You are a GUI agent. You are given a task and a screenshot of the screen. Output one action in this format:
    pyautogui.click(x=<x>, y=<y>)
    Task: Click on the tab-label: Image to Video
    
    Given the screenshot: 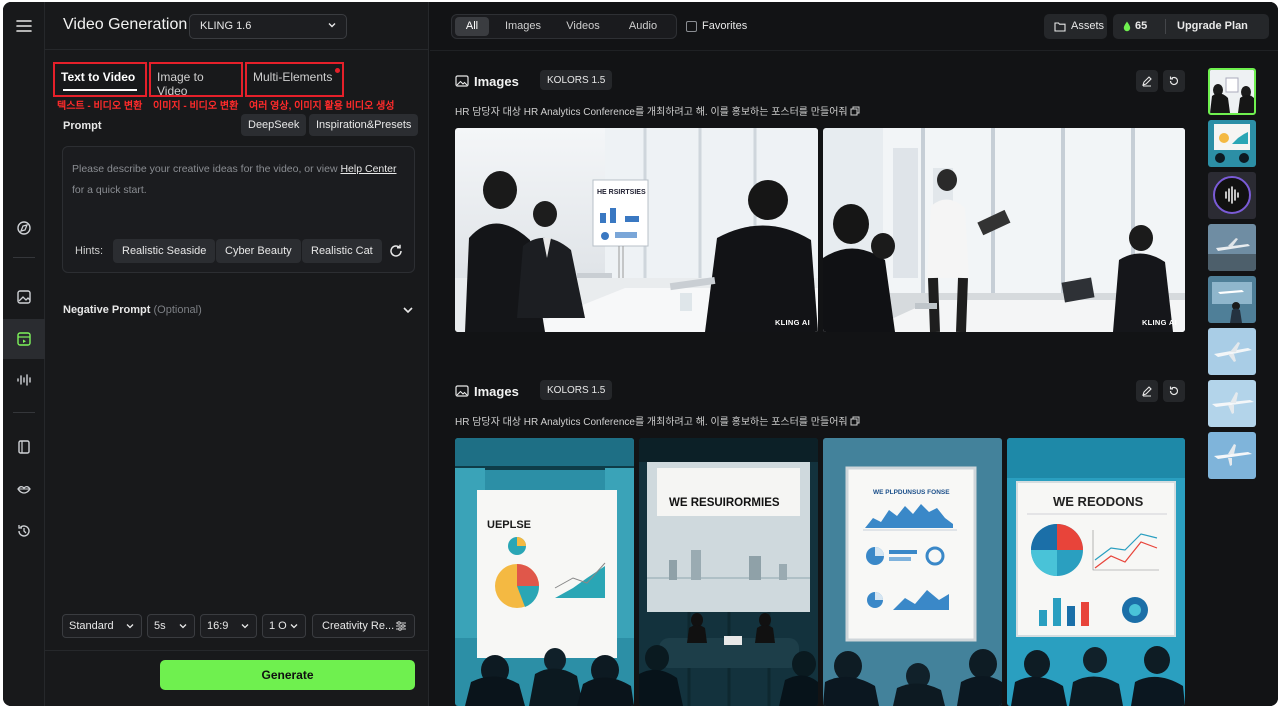 What is the action you would take?
    pyautogui.click(x=180, y=84)
    